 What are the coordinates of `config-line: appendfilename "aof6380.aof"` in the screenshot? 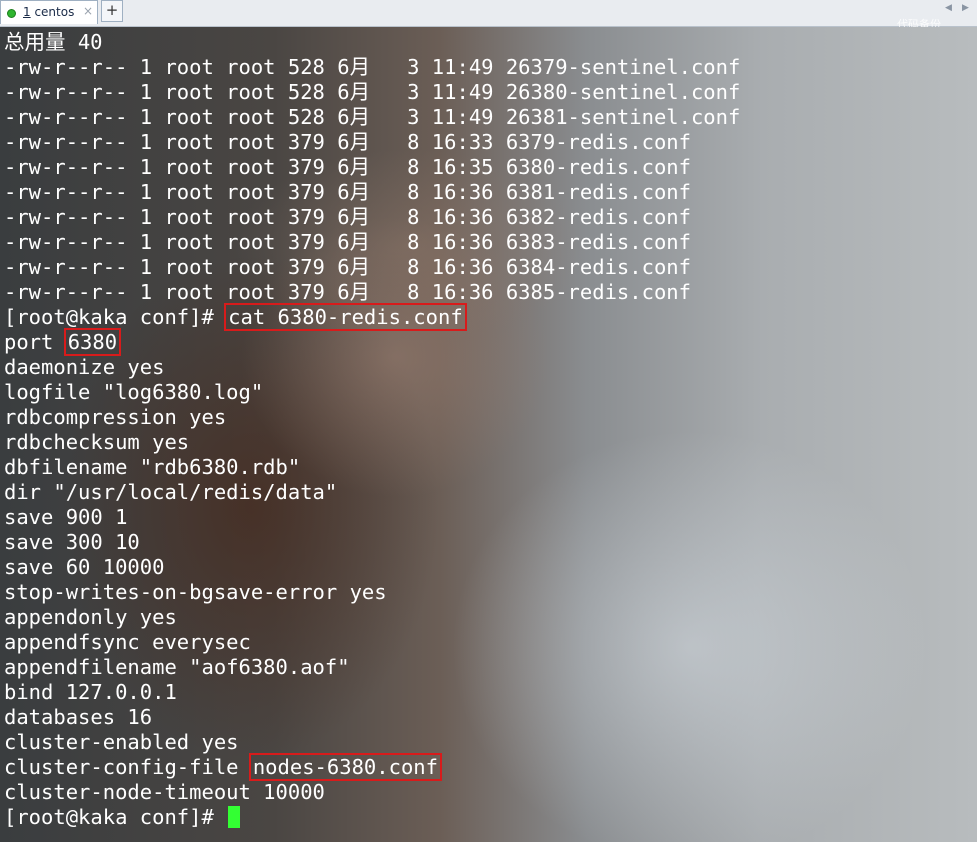 It's located at (177, 667).